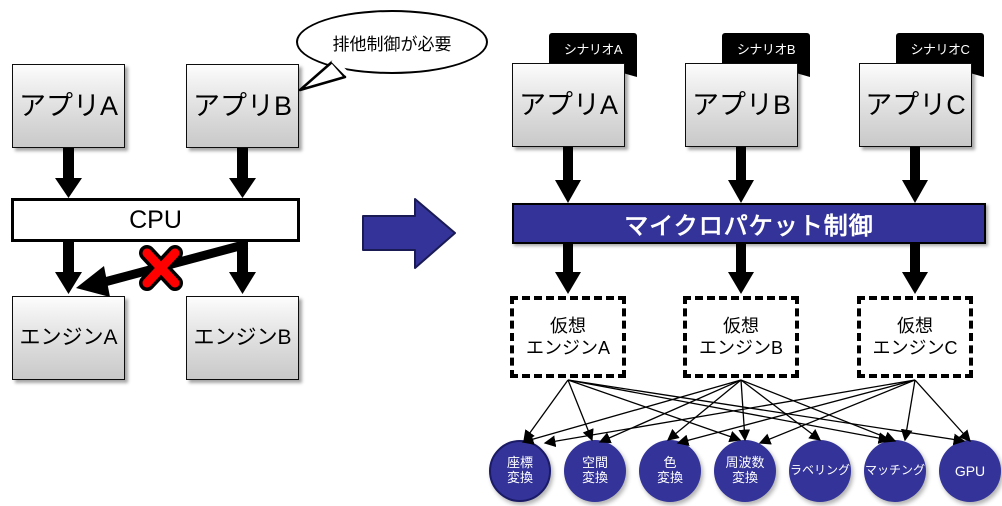 The height and width of the screenshot is (506, 1002). Describe the element at coordinates (740, 325) in the screenshot. I see `virtual-engine-b-line1: 仮想` at that location.